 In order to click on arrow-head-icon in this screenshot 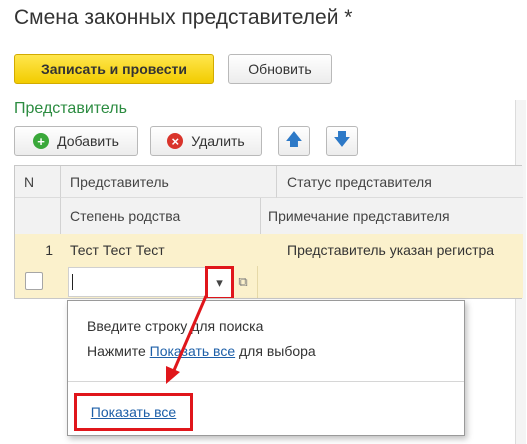, I will do `click(173, 375)`.